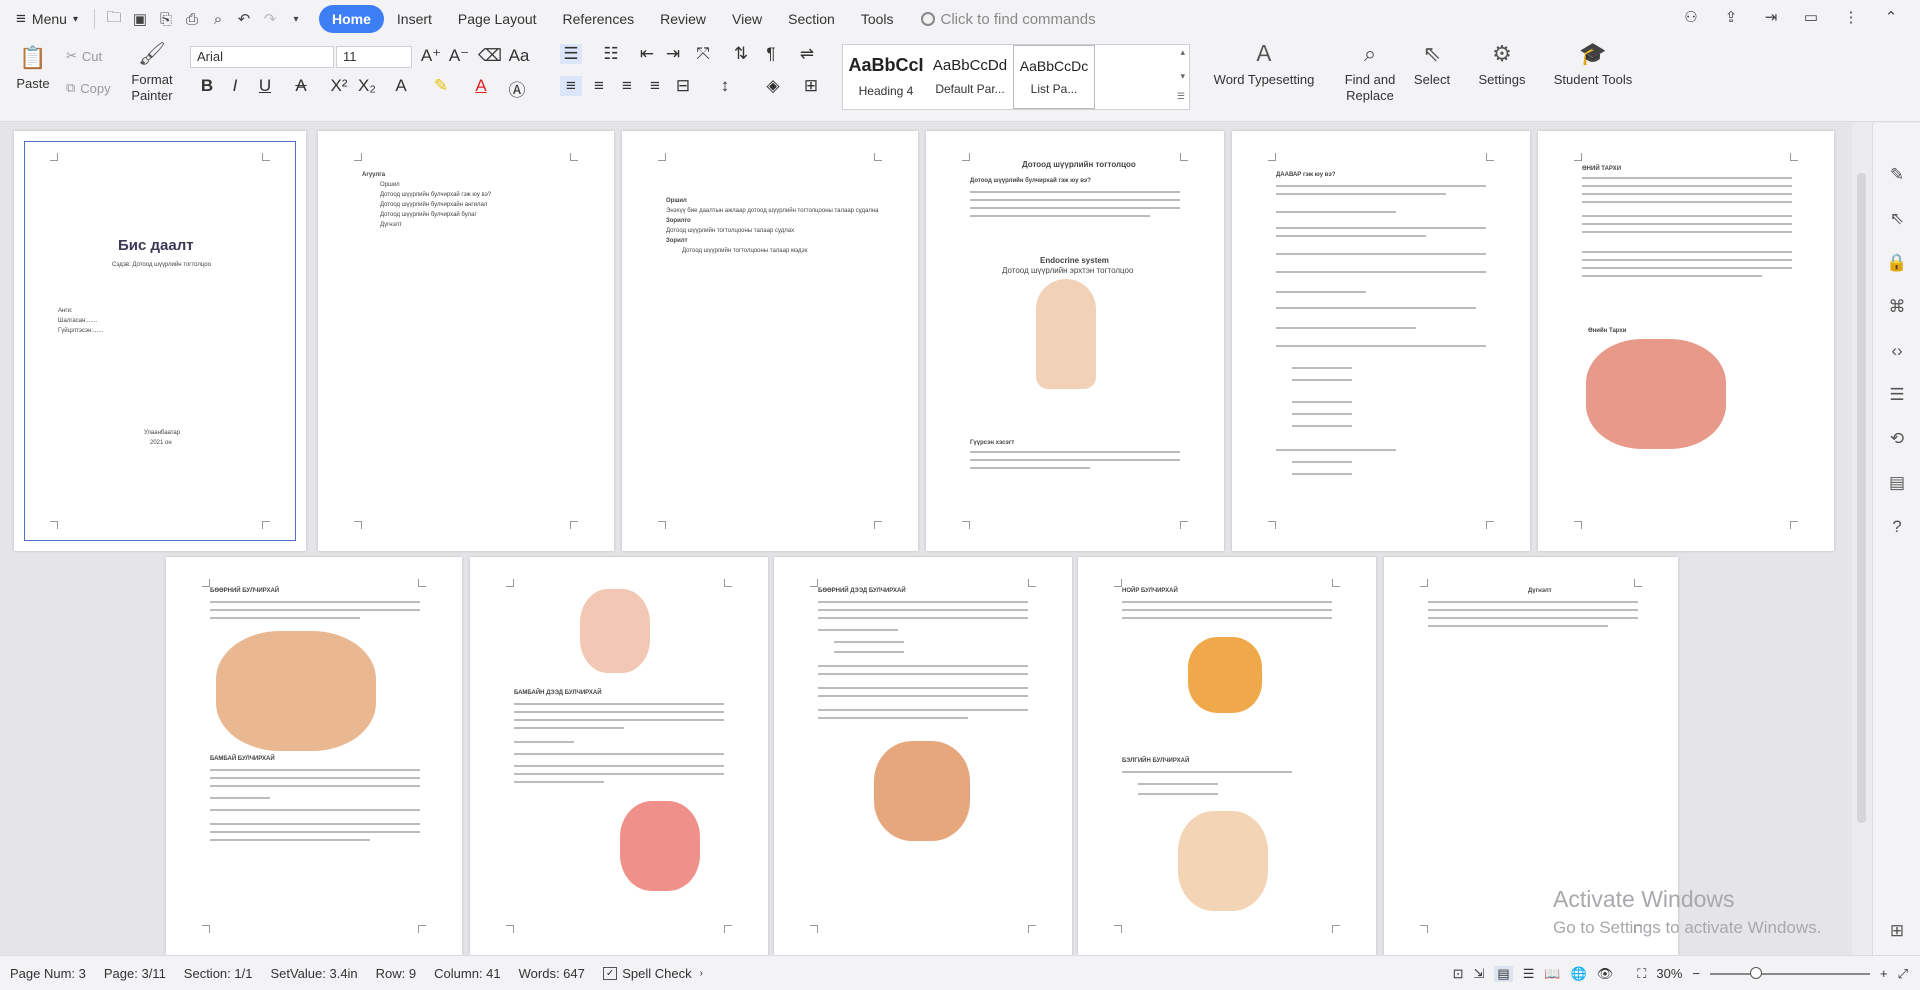 This screenshot has height=990, width=1920. What do you see at coordinates (1696, 973) in the screenshot?
I see `zoom-out-icon: −` at bounding box center [1696, 973].